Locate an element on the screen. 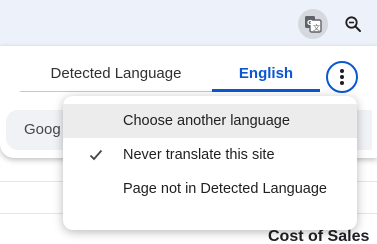  menu-item-label: Choose another language is located at coordinates (206, 121).